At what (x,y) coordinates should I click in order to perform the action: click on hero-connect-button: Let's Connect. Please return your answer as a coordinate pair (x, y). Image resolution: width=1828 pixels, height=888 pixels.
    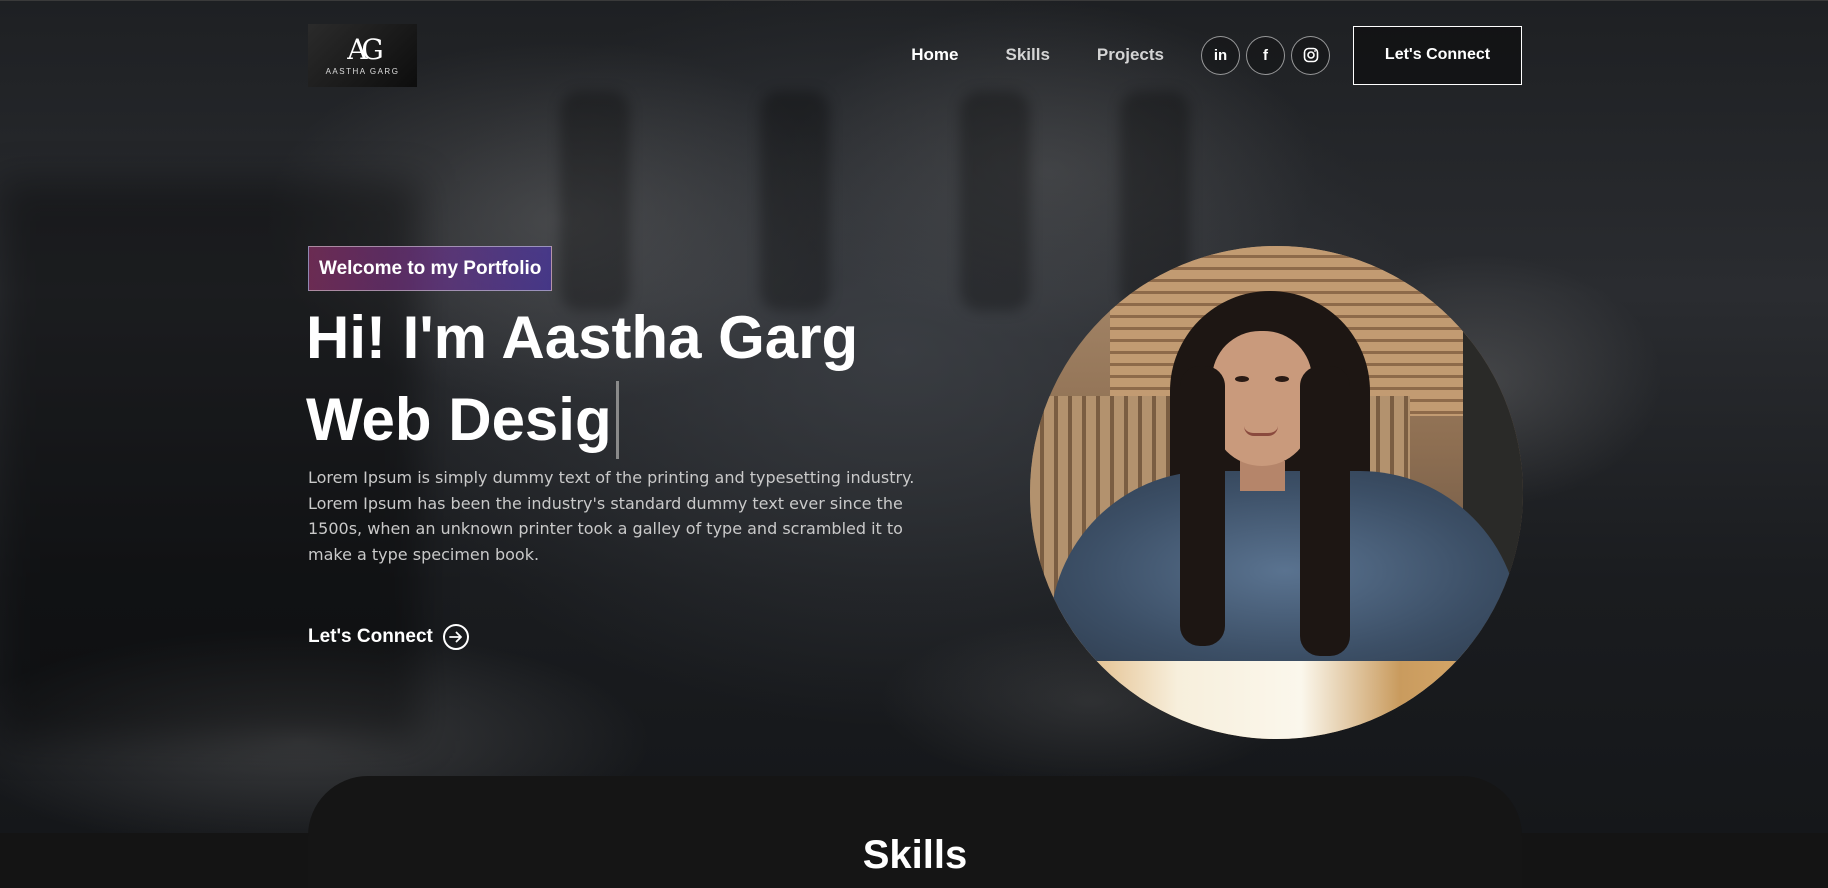
    Looking at the image, I should click on (388, 637).